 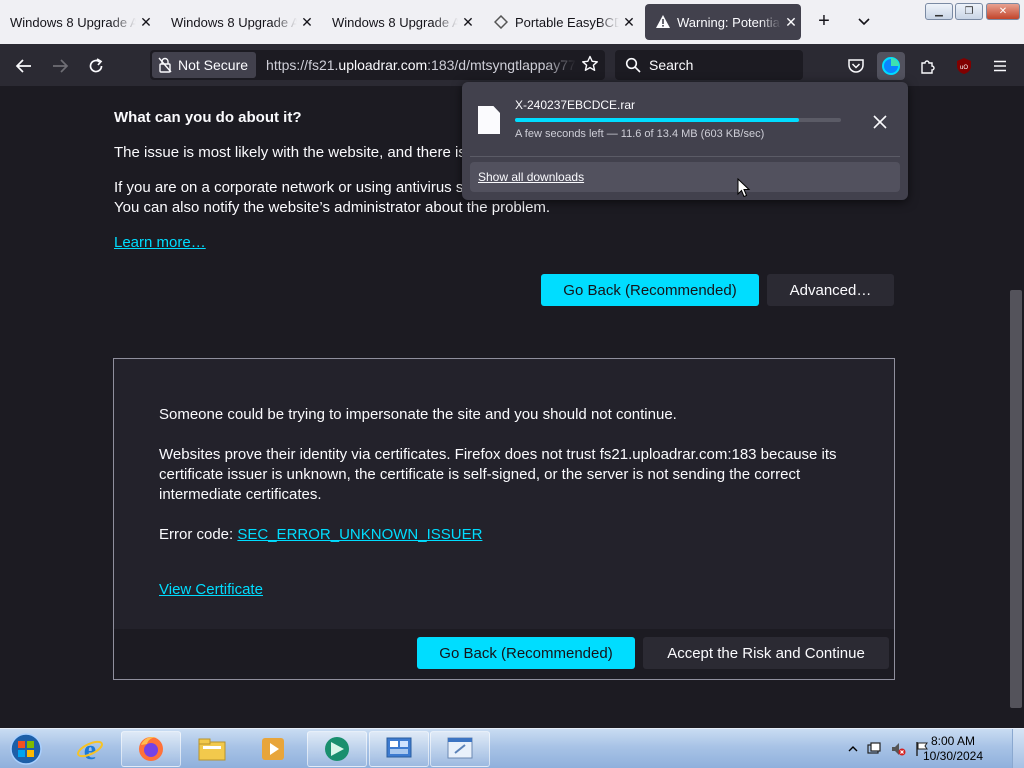 What do you see at coordinates (969, 11) in the screenshot?
I see `window-restore-button: ❐` at bounding box center [969, 11].